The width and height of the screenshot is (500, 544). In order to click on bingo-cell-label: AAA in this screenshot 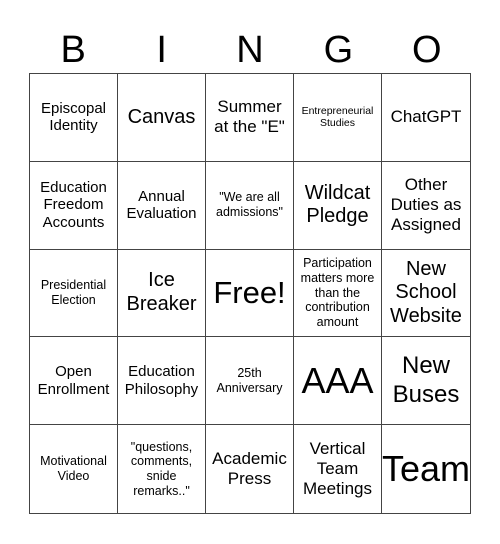, I will do `click(337, 380)`.